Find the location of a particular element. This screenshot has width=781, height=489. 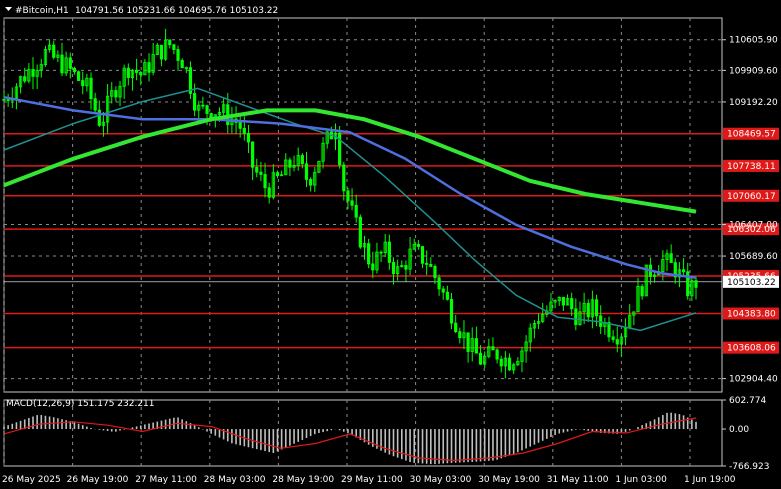

x-tick-label: 28 May 03:00 is located at coordinates (235, 480).